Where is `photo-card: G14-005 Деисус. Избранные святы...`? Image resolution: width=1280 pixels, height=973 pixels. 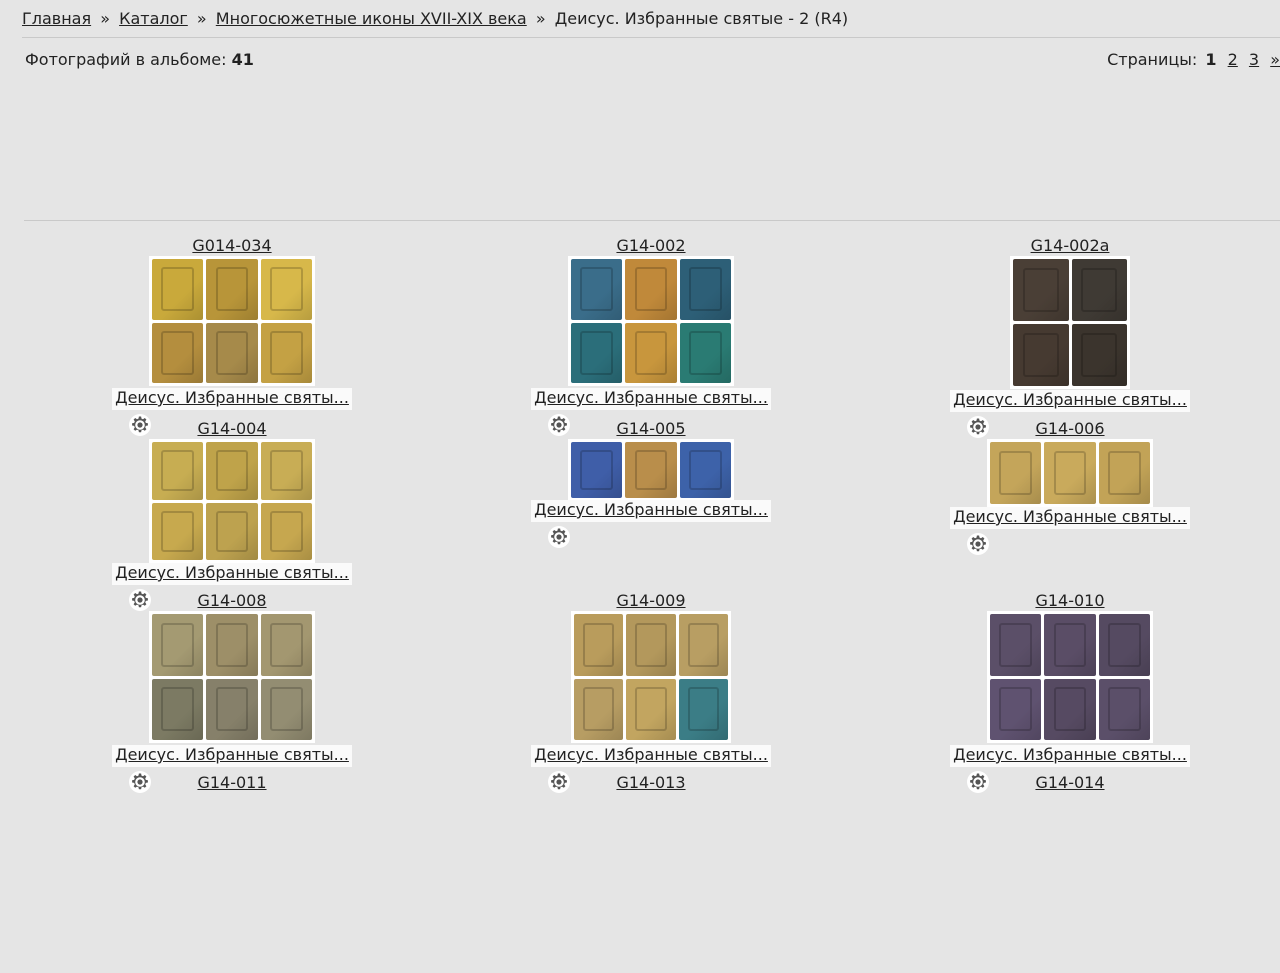
photo-card: G14-005 Деисус. Избранные святы... is located at coordinates (651, 519).